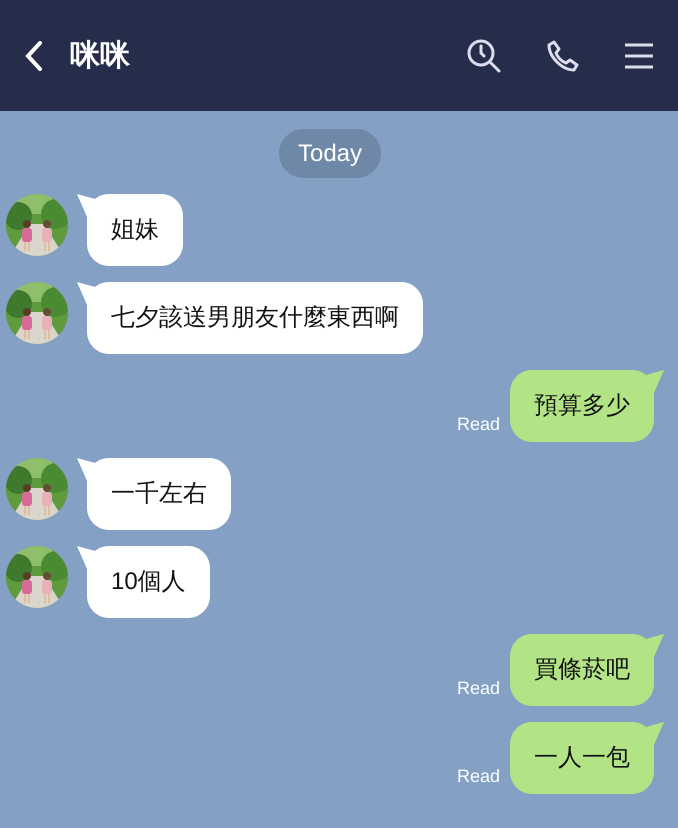 The width and height of the screenshot is (678, 828). What do you see at coordinates (563, 55) in the screenshot?
I see `phone-button` at bounding box center [563, 55].